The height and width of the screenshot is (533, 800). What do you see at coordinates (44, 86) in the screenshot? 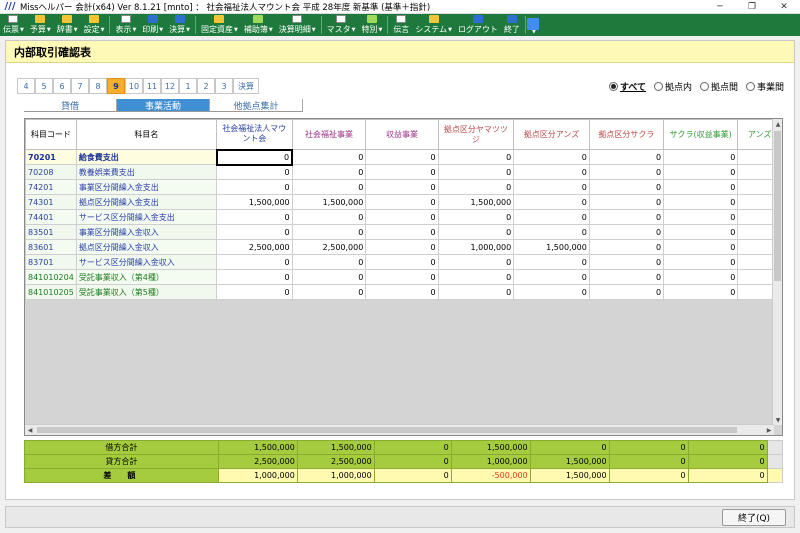
I see `month-tab-1: 5` at bounding box center [44, 86].